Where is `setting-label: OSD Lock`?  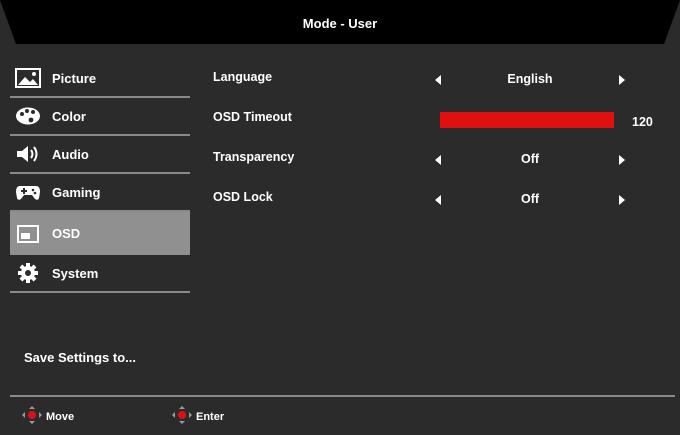 setting-label: OSD Lock is located at coordinates (243, 197).